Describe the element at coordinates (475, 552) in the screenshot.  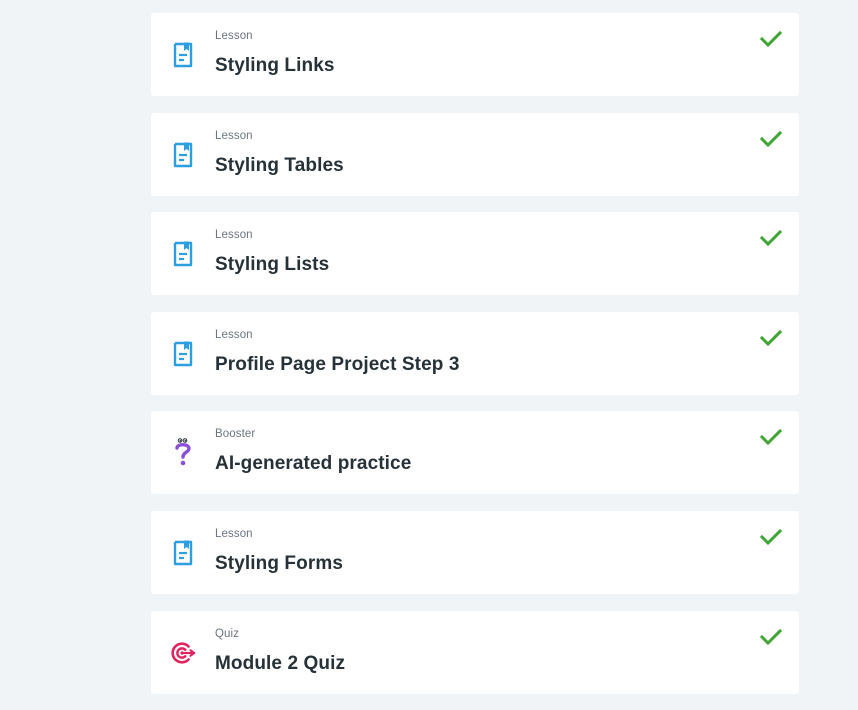
I see `module-item: Lesson Styling Forms` at that location.